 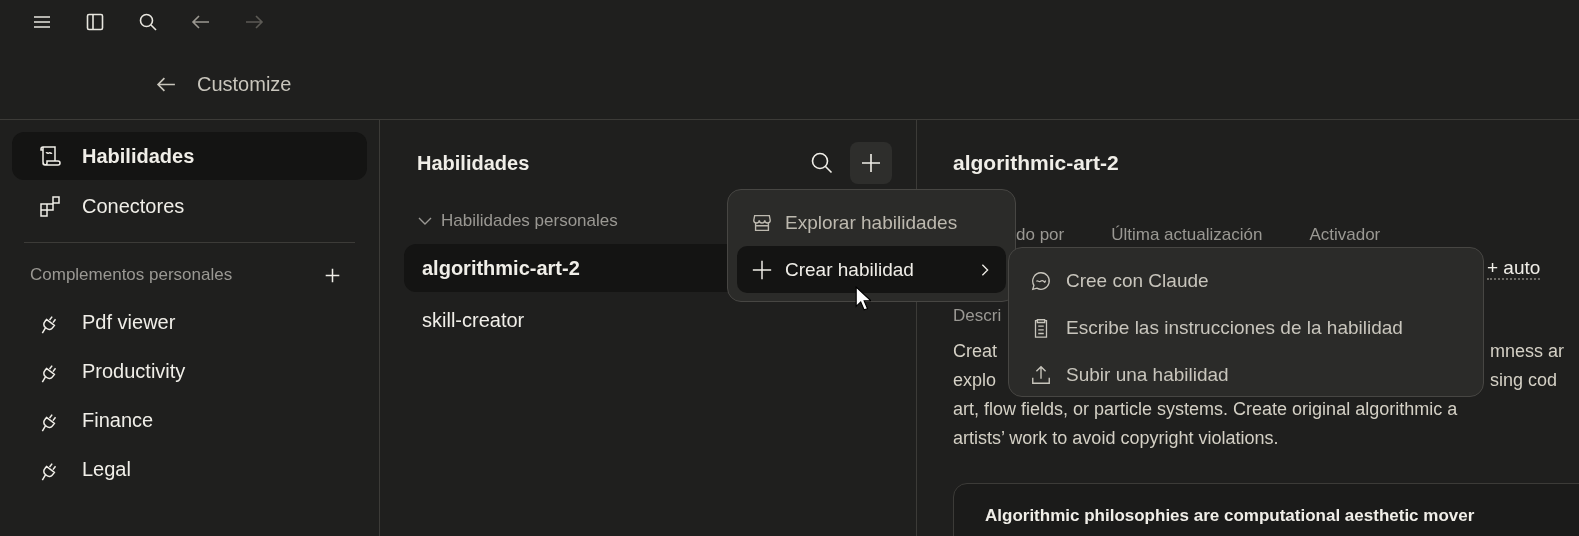 I want to click on menu-item: Cree con Claude, so click(x=1246, y=280).